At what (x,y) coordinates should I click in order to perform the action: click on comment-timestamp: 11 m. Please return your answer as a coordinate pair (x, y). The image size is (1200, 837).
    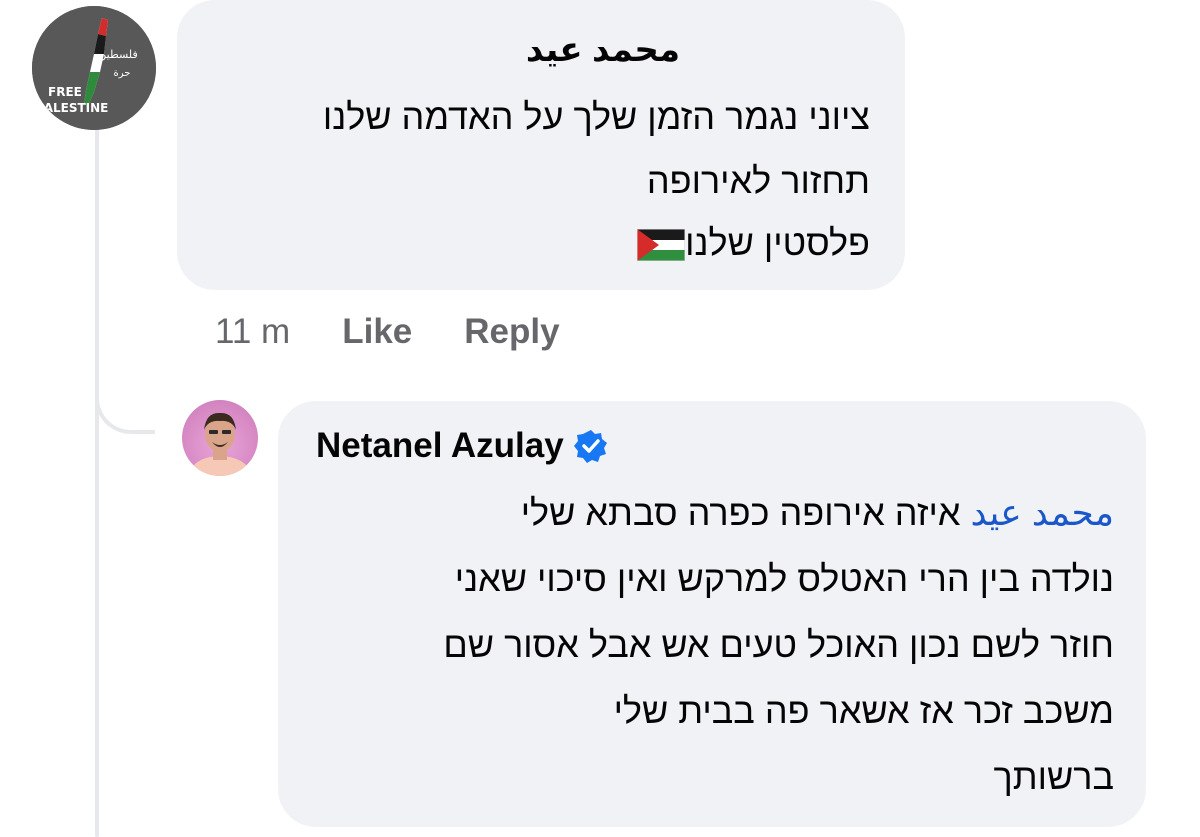
    Looking at the image, I should click on (252, 332).